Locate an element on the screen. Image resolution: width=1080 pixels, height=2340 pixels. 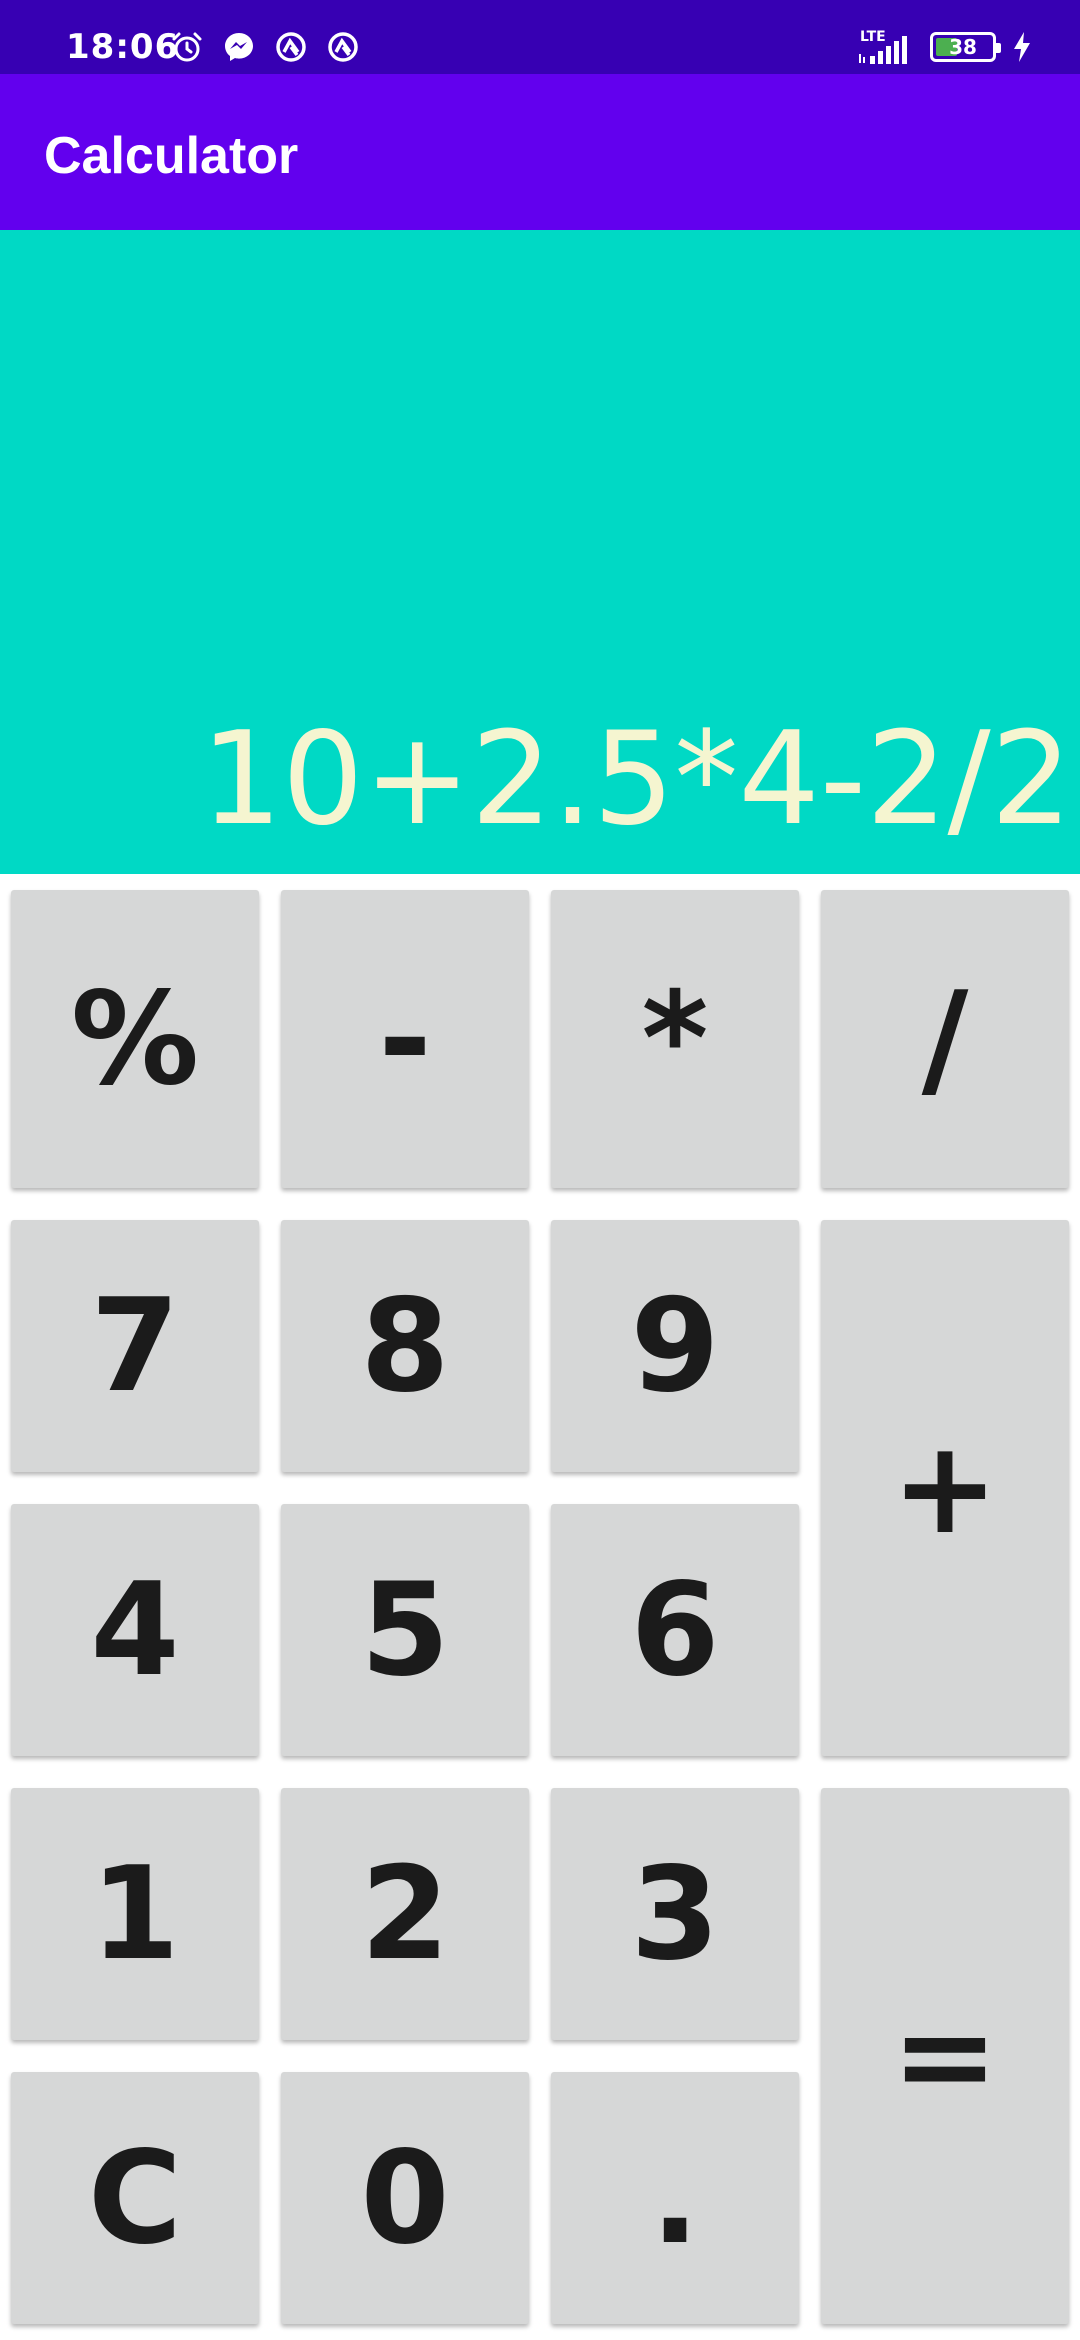
one-button: 1 is located at coordinates (135, 1914).